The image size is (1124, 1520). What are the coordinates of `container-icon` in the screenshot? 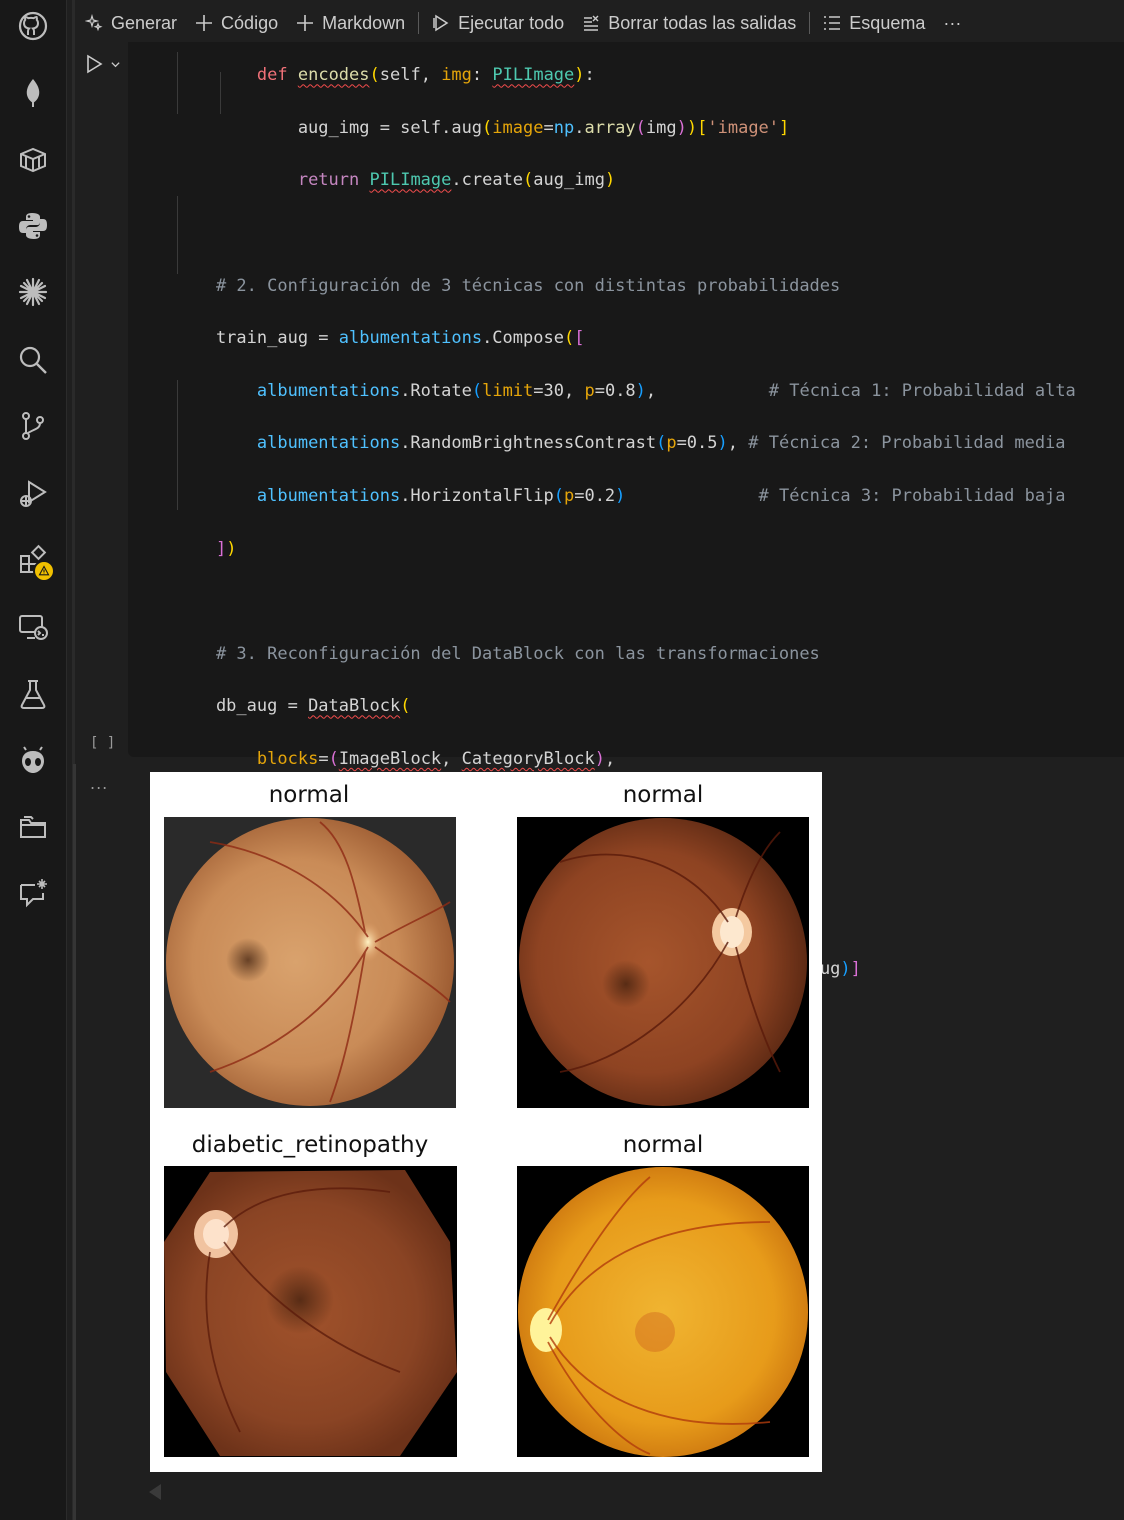 It's located at (33, 160).